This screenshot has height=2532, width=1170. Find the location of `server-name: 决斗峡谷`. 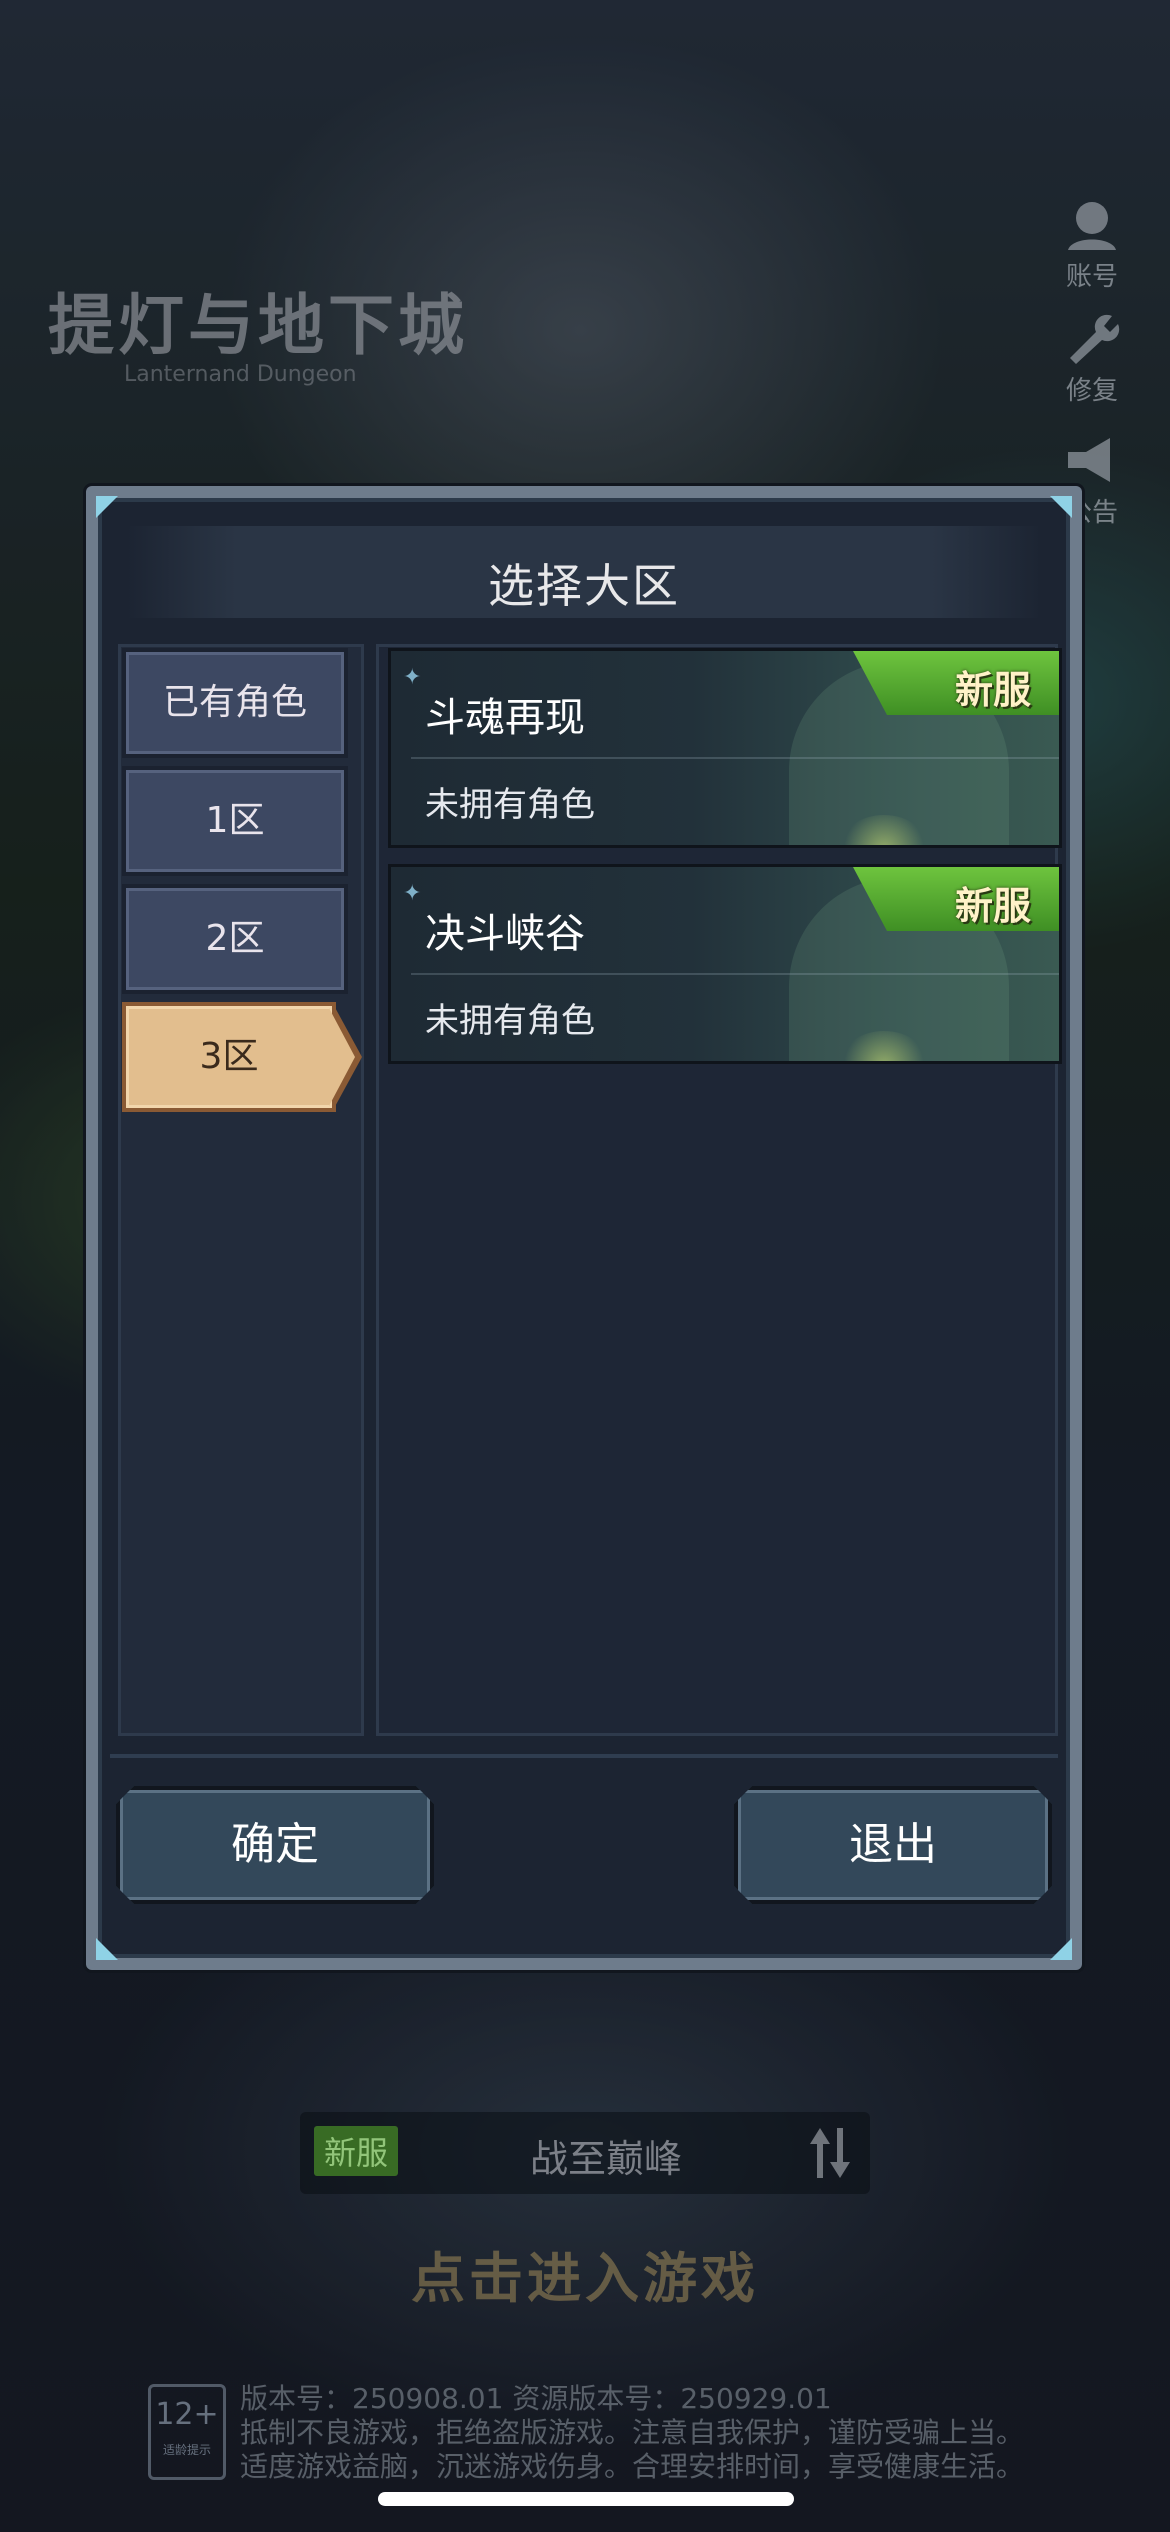

server-name: 决斗峡谷 is located at coordinates (505, 934).